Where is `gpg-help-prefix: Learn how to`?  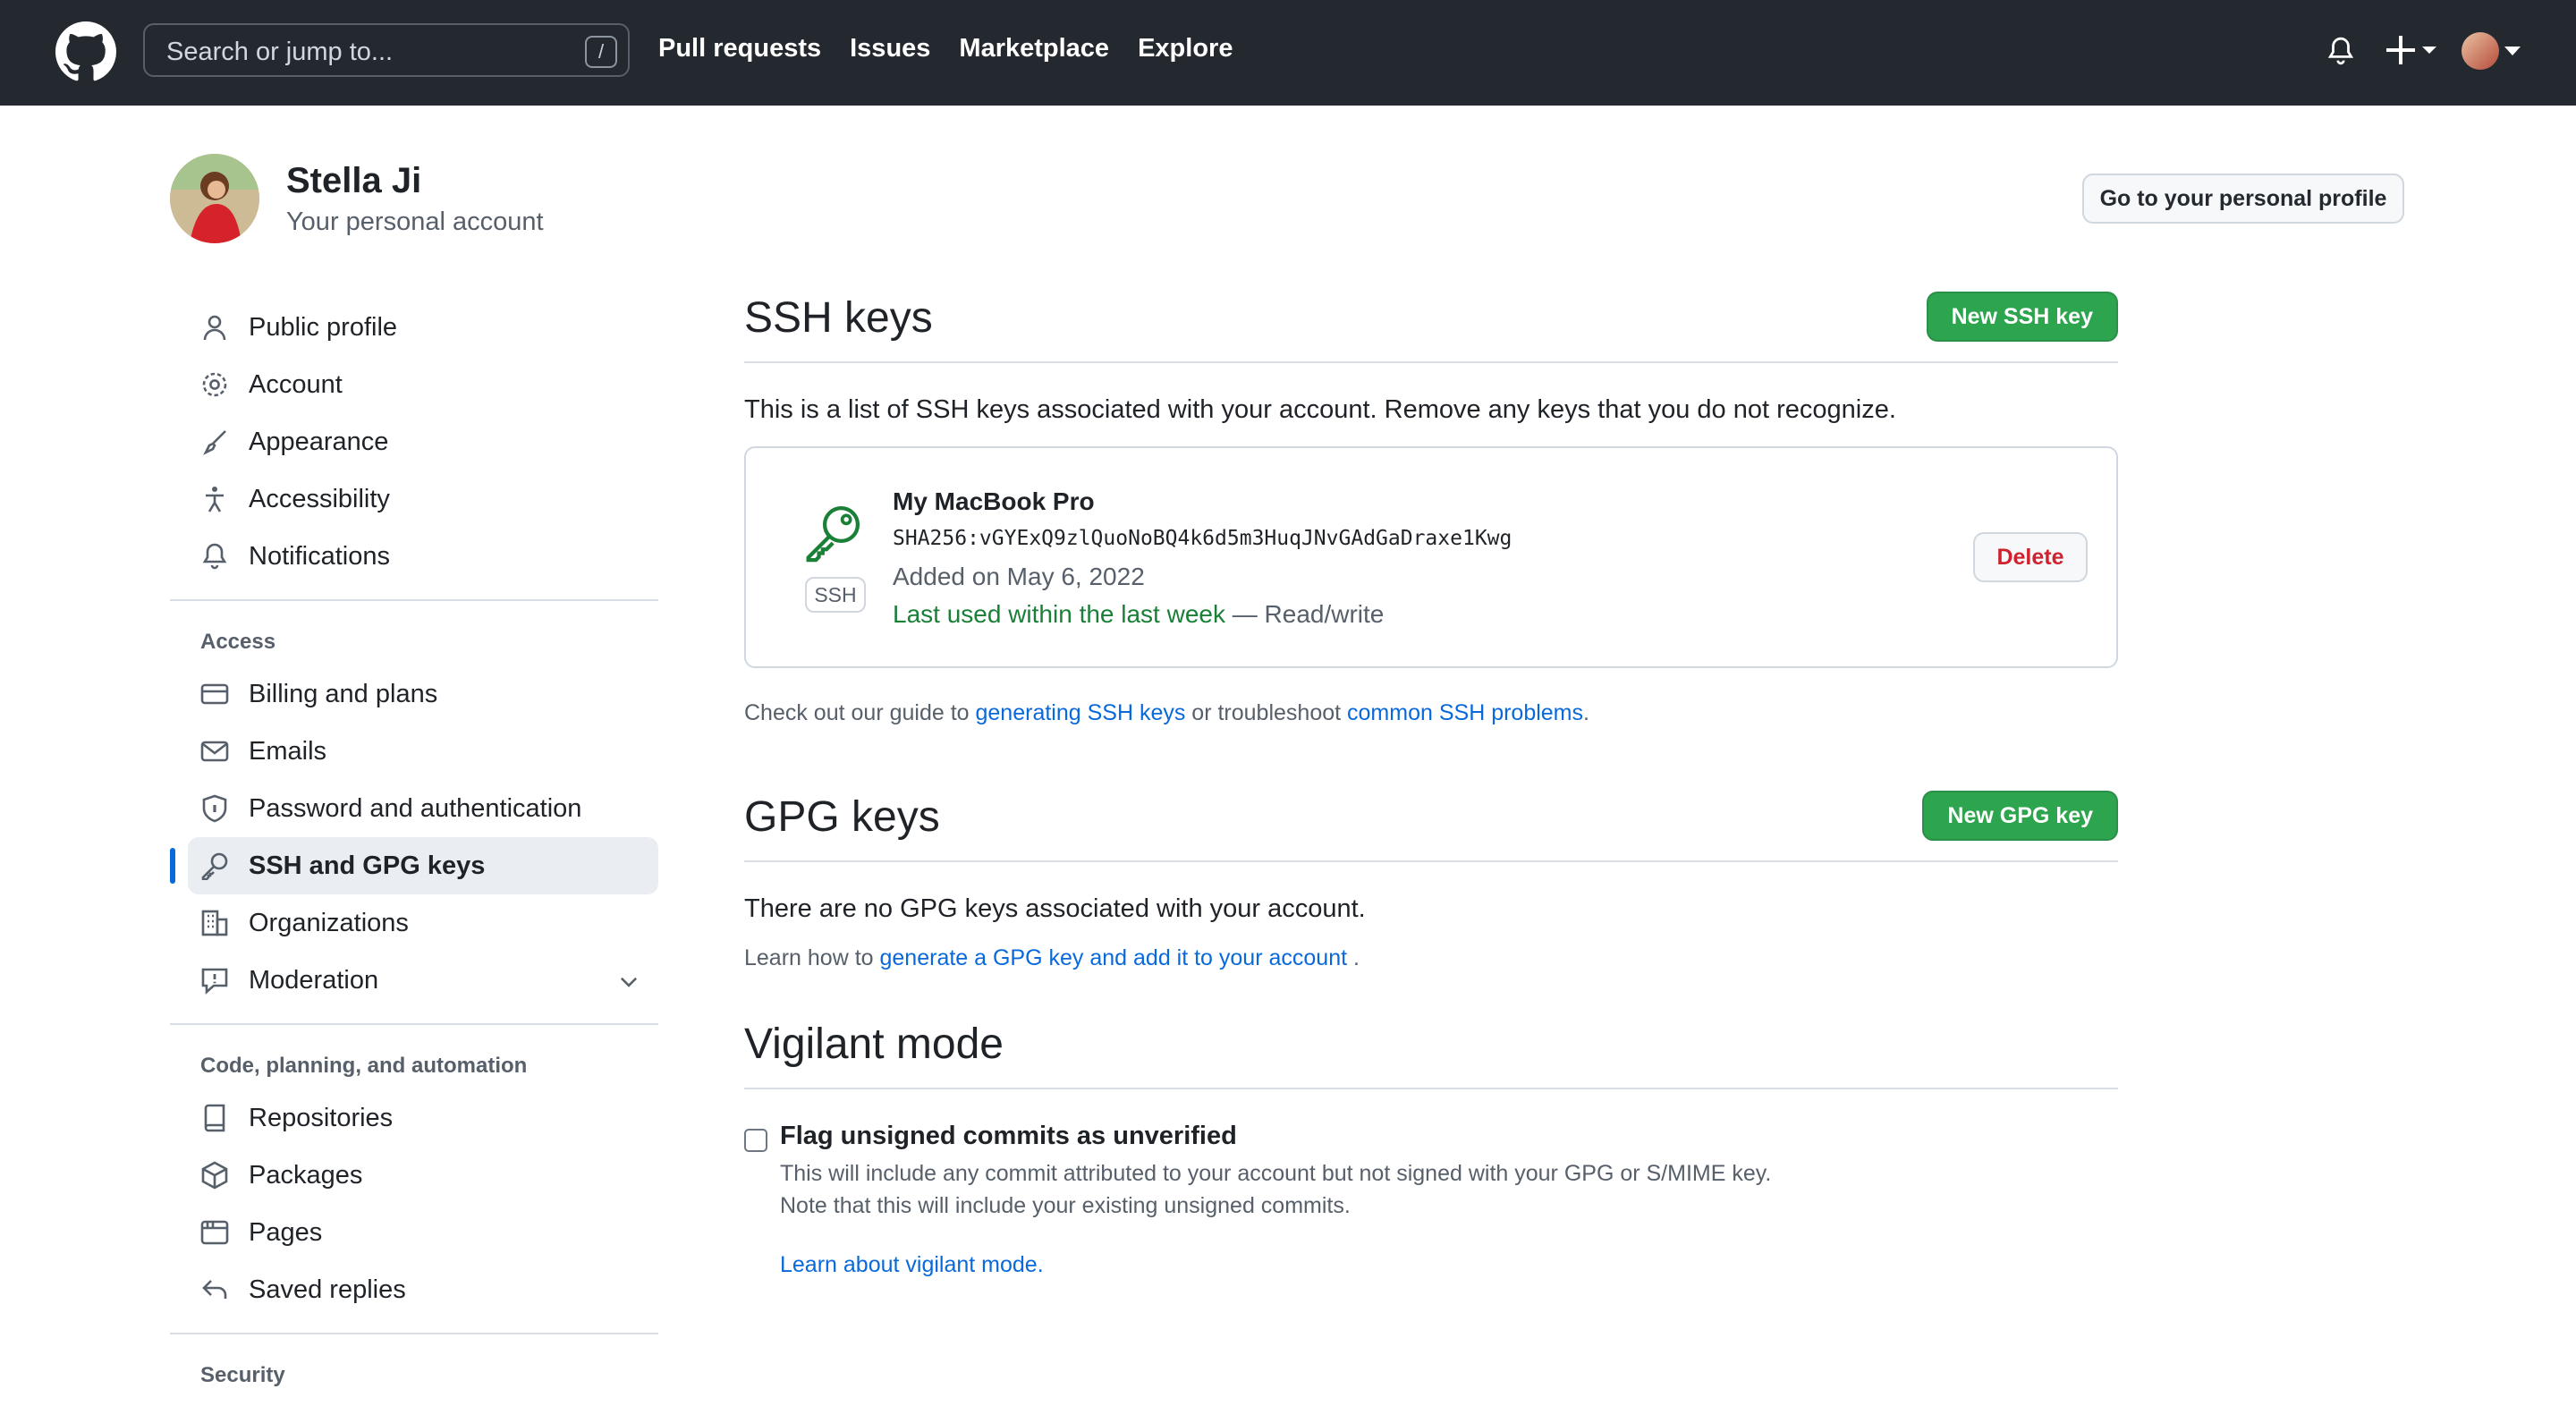 gpg-help-prefix: Learn how to is located at coordinates (812, 957).